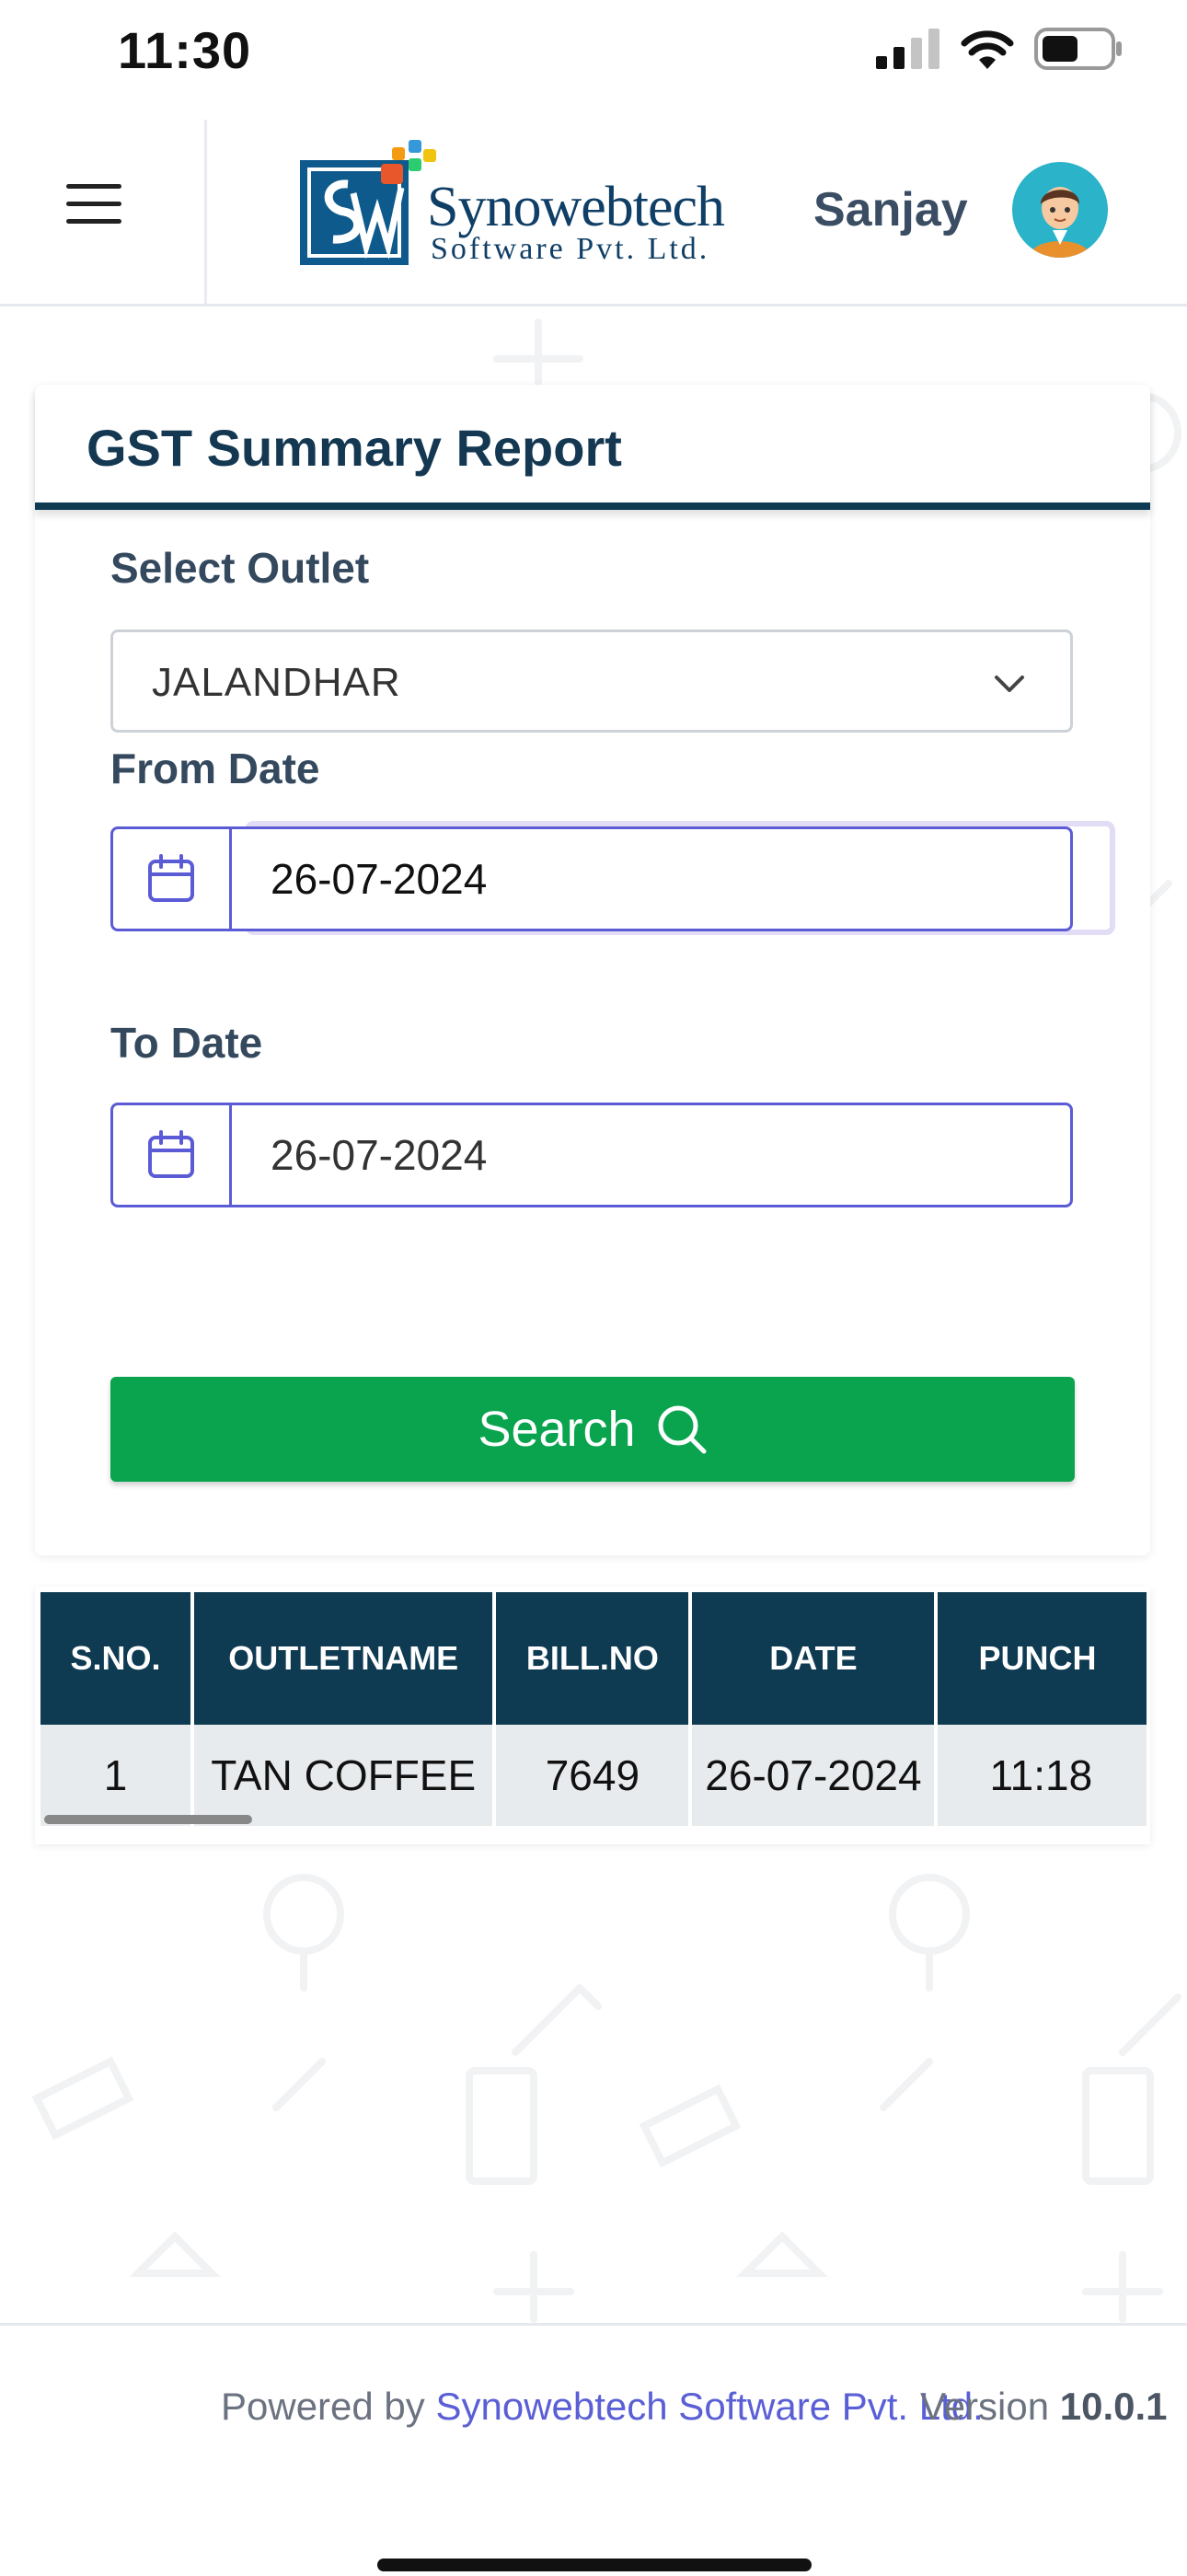 Image resolution: width=1187 pixels, height=2576 pixels. I want to click on to-date-value: 26-07-2024, so click(379, 1155).